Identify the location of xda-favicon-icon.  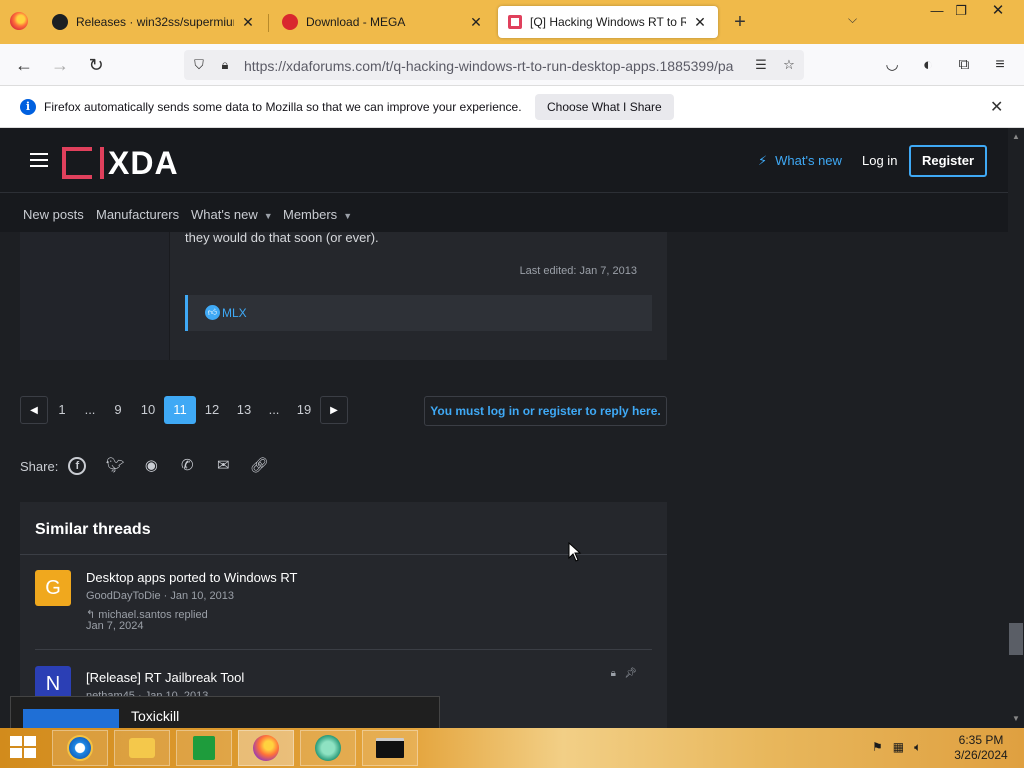
(515, 22).